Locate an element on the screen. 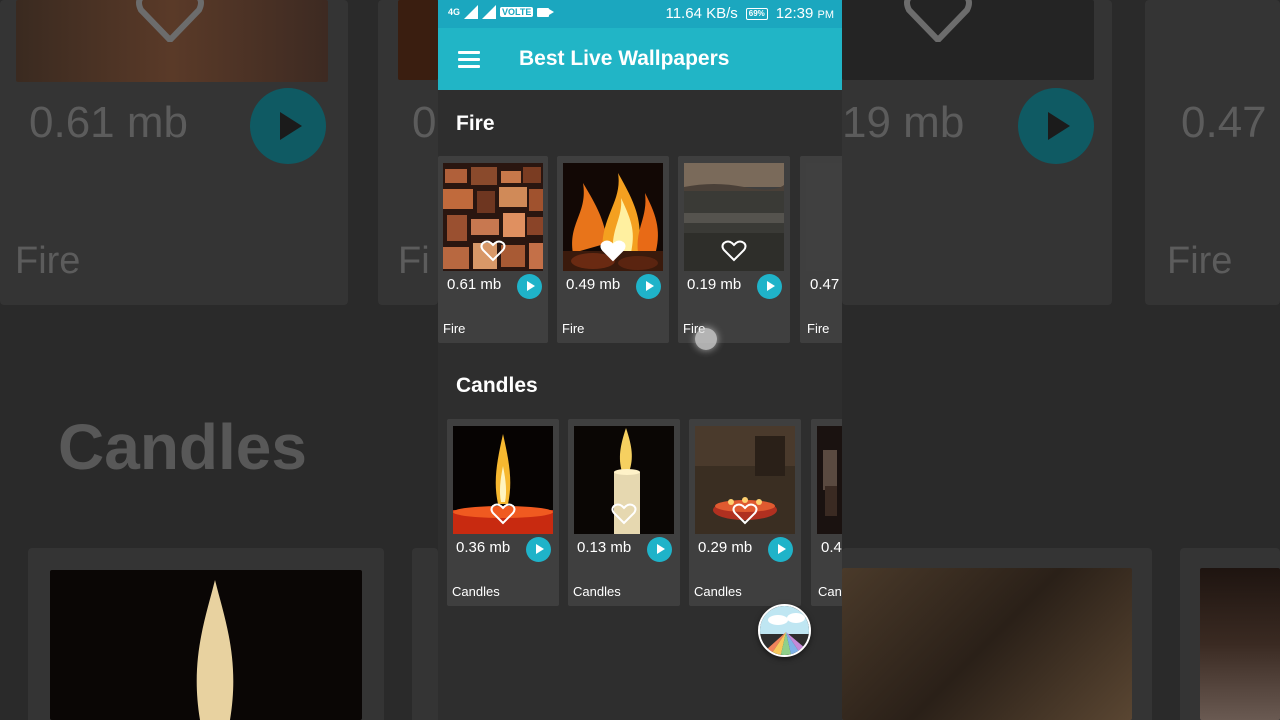 Image resolution: width=1280 pixels, height=720 pixels. file-size: 0.19 mb is located at coordinates (714, 284).